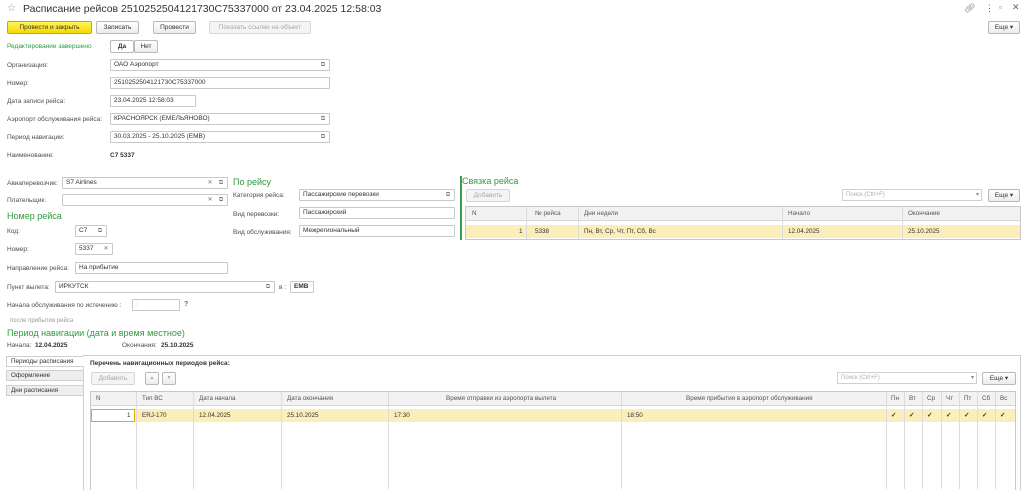 Image resolution: width=1024 pixels, height=490 pixels. Describe the element at coordinates (11, 8) in the screenshot. I see `star-icon: ☆` at that location.